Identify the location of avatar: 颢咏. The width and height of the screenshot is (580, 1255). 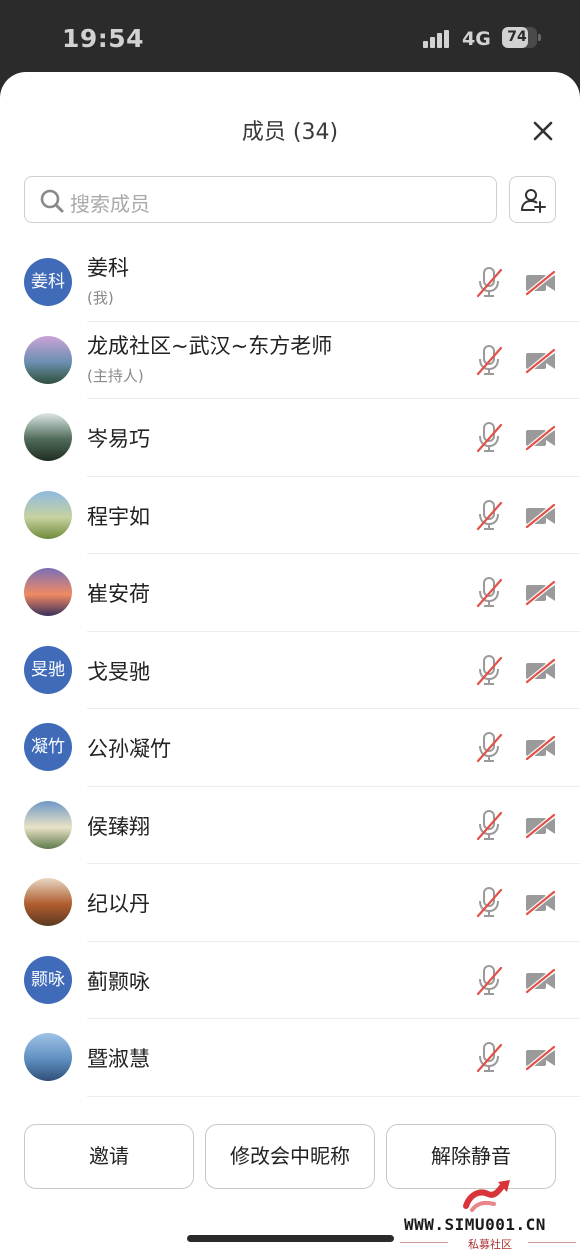
(48, 979).